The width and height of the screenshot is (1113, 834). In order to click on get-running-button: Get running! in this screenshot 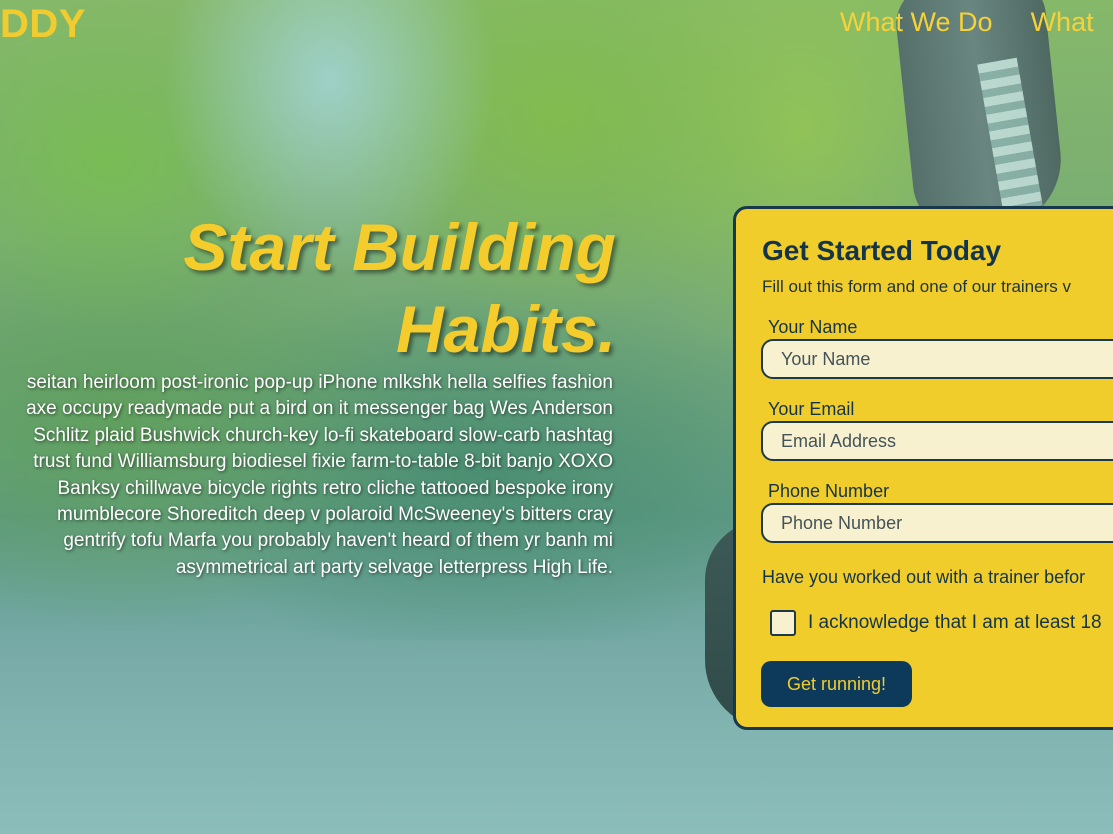, I will do `click(837, 684)`.